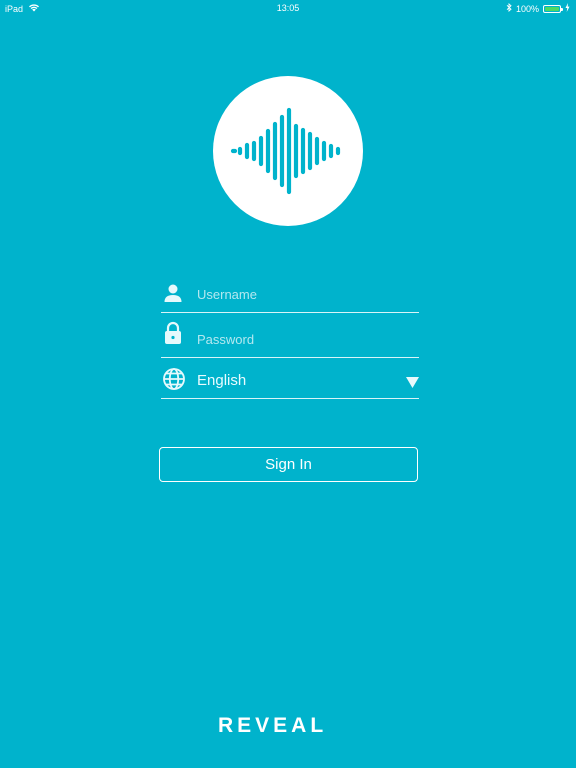 Image resolution: width=576 pixels, height=768 pixels. I want to click on globe-icon, so click(174, 381).